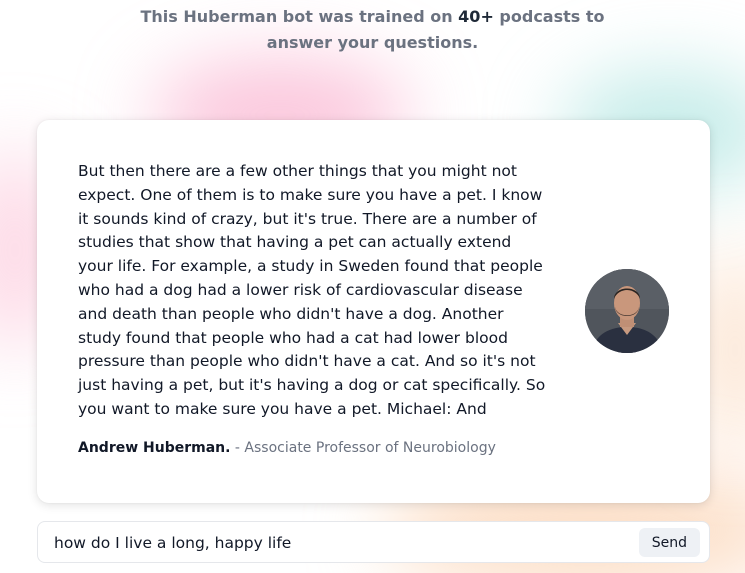  What do you see at coordinates (344, 543) in the screenshot?
I see `question-input` at bounding box center [344, 543].